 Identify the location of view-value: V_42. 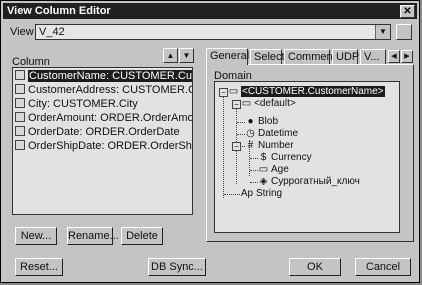
(52, 32).